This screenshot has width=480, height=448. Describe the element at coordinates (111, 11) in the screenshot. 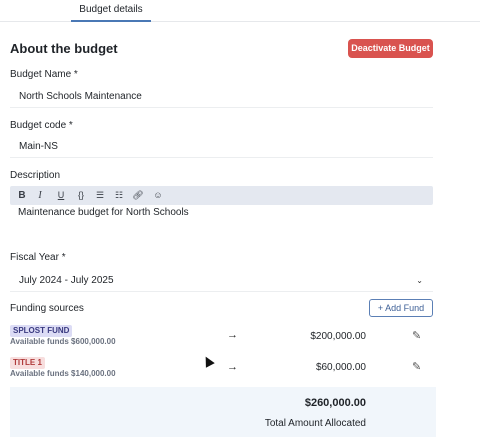

I see `tab-budget-details: Budget details` at that location.